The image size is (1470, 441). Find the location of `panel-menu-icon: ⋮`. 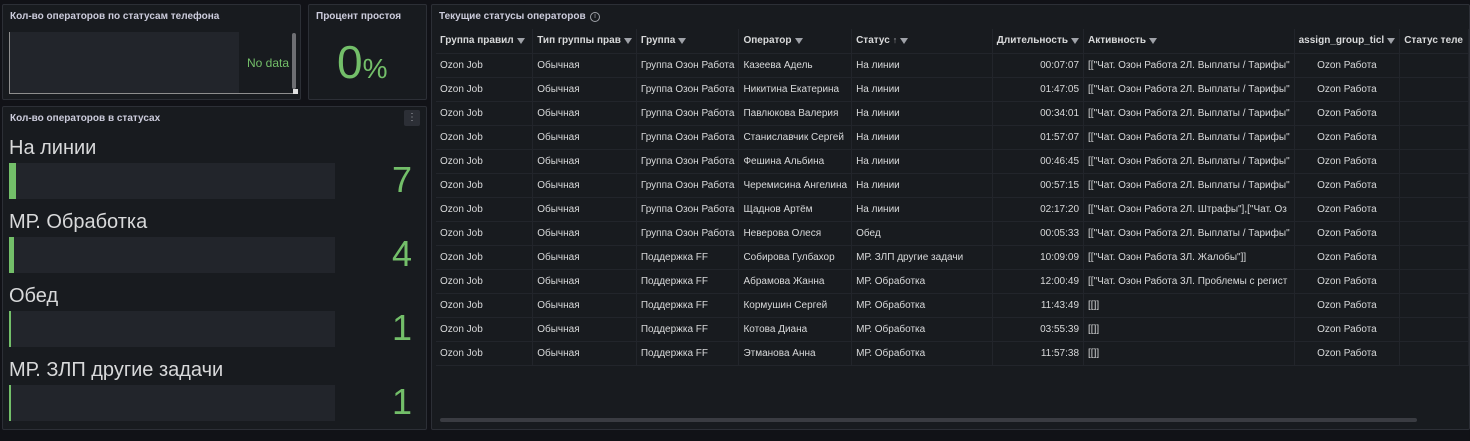

panel-menu-icon: ⋮ is located at coordinates (412, 118).